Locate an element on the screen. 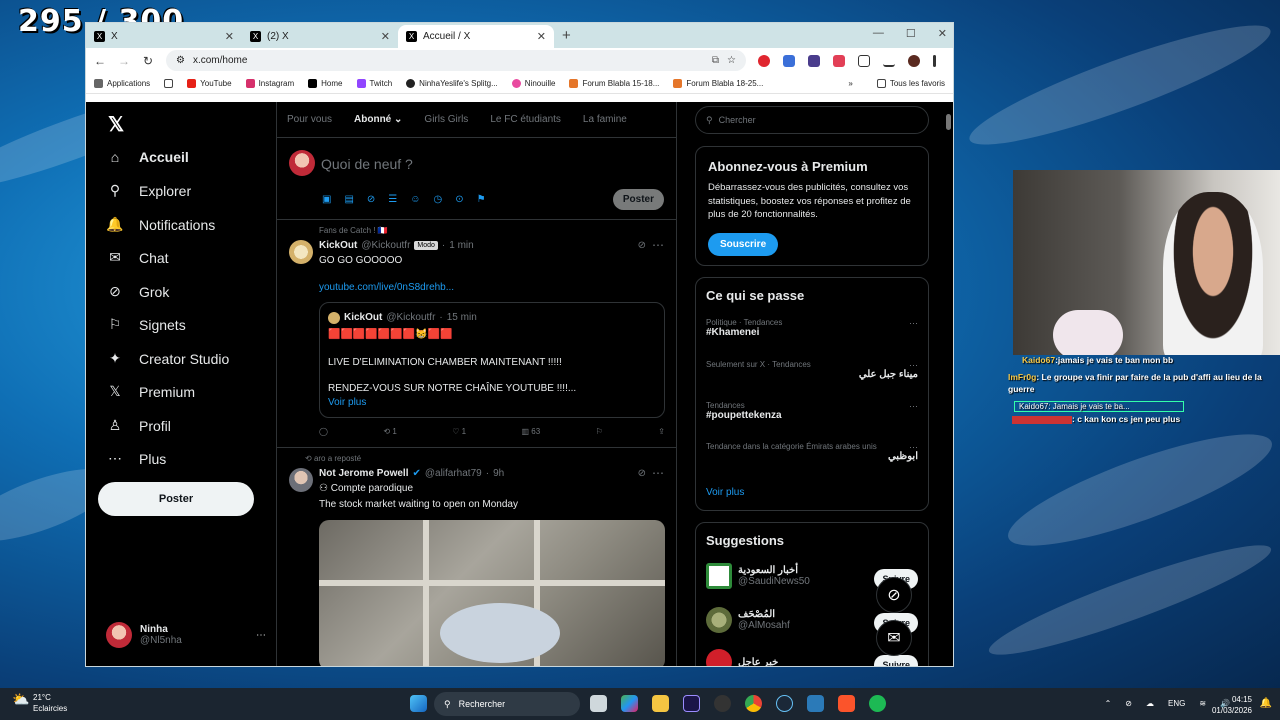 Image resolution: width=1280 pixels, height=720 pixels. sidebar-item-grok: ⊘ Grok is located at coordinates (137, 291).